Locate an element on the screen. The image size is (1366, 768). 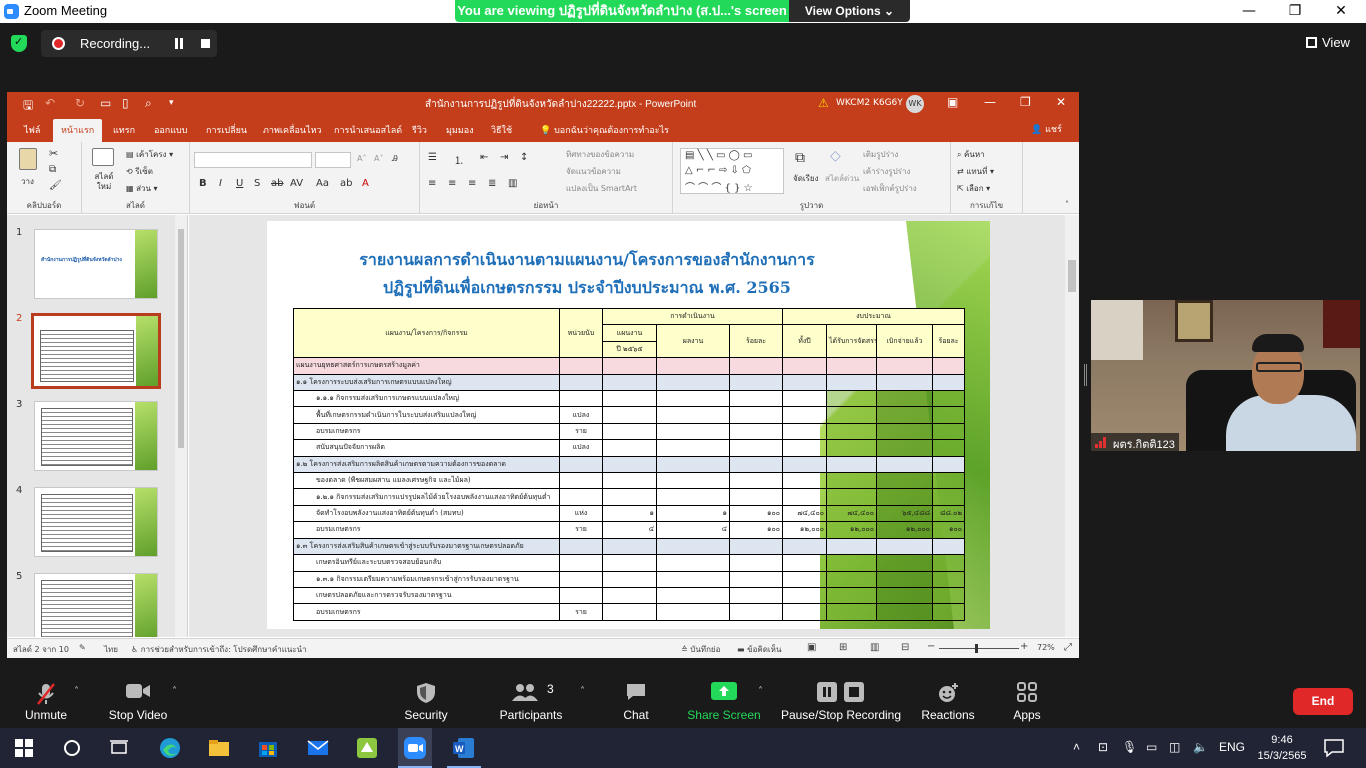
zoom-level: 72% is located at coordinates (1046, 647).